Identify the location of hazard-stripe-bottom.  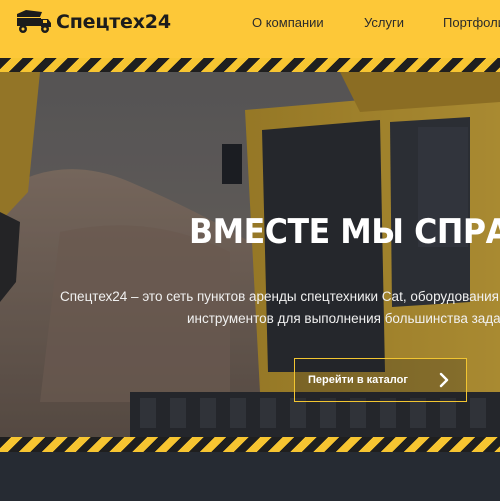
(250, 444).